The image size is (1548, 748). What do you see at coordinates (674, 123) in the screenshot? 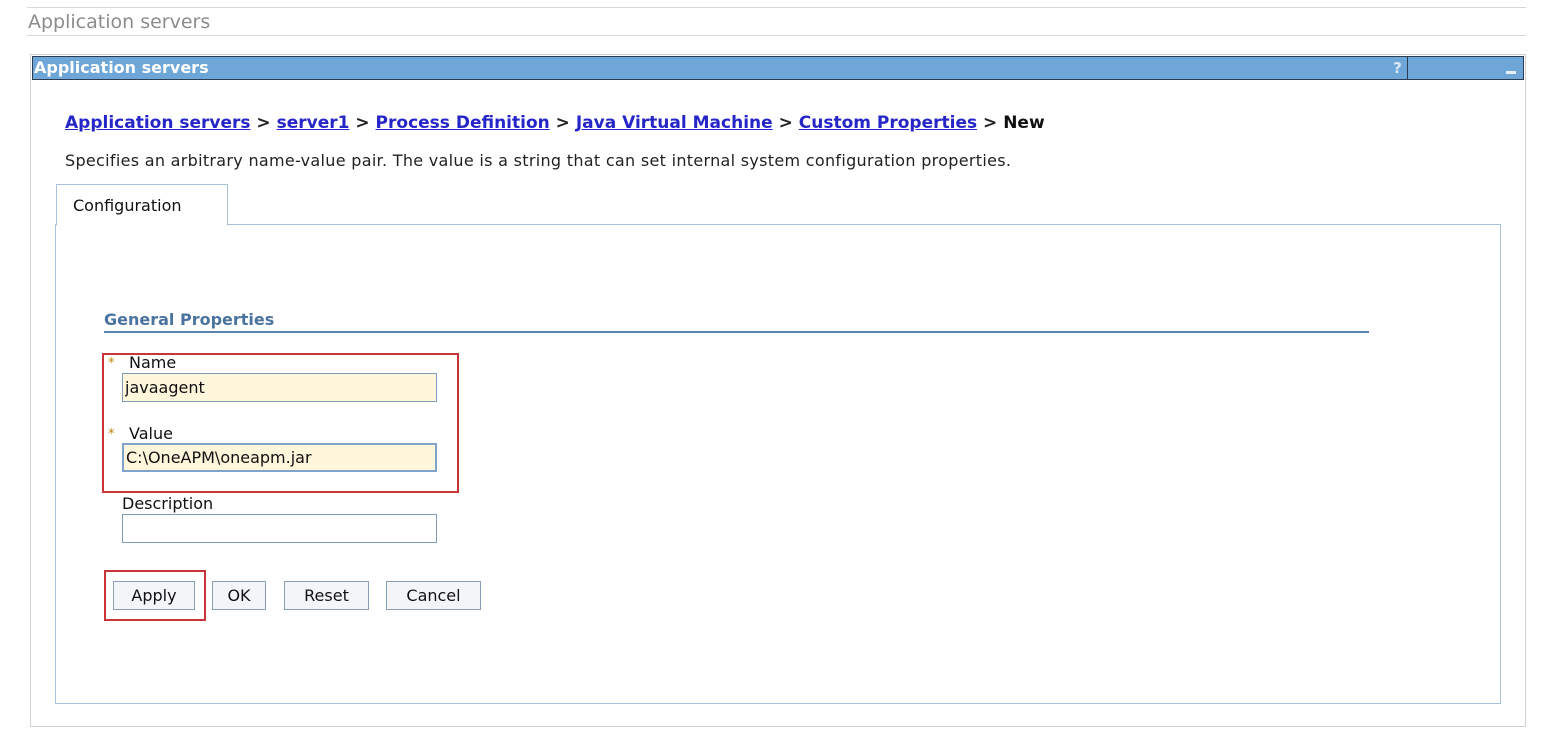
I see `breadcrumb-java-virtual-machine: Java Virtual Machine` at bounding box center [674, 123].